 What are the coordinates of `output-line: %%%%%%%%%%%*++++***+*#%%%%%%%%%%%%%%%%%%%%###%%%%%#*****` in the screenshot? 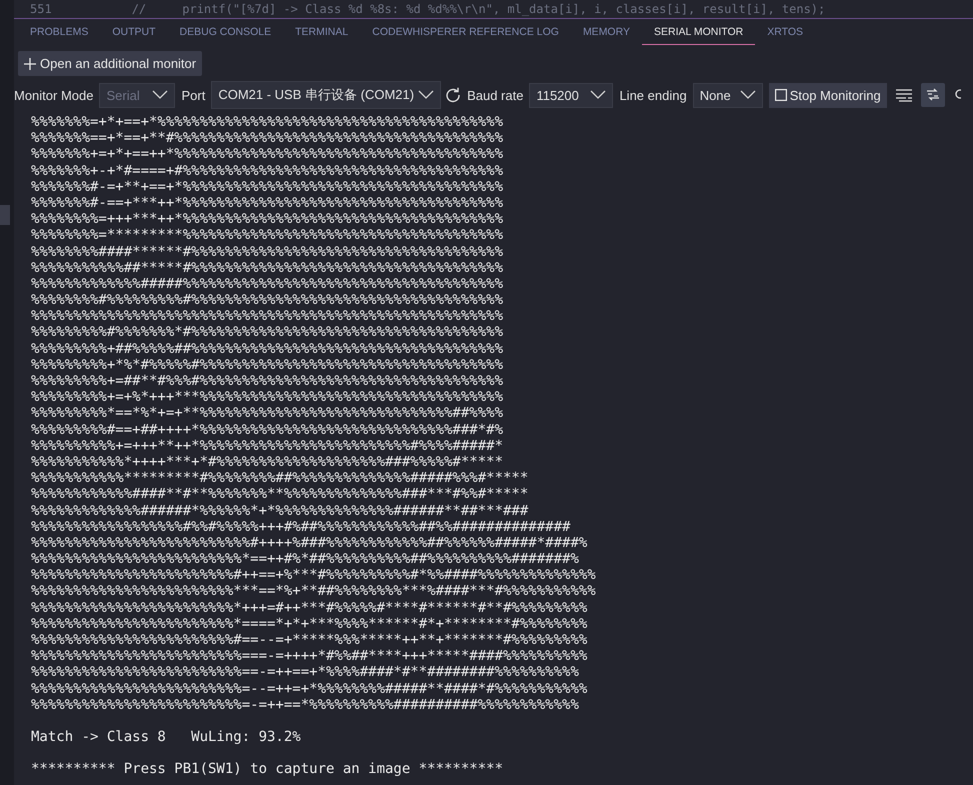 It's located at (267, 462).